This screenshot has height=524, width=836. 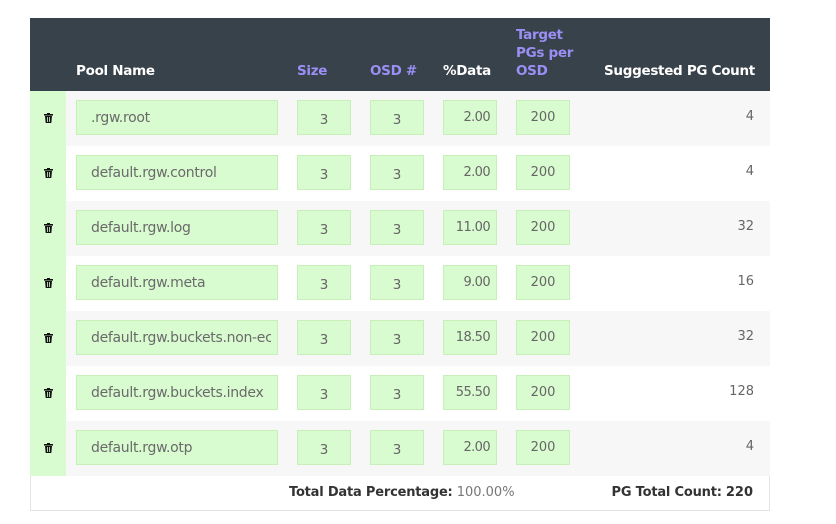 What do you see at coordinates (539, 35) in the screenshot?
I see `header-target-line-1: Target` at bounding box center [539, 35].